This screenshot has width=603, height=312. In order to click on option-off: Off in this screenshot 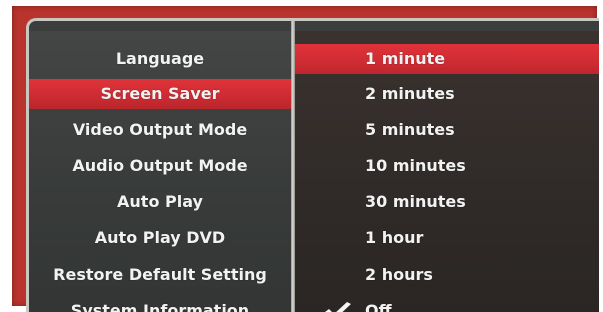, I will do `click(447, 304)`.